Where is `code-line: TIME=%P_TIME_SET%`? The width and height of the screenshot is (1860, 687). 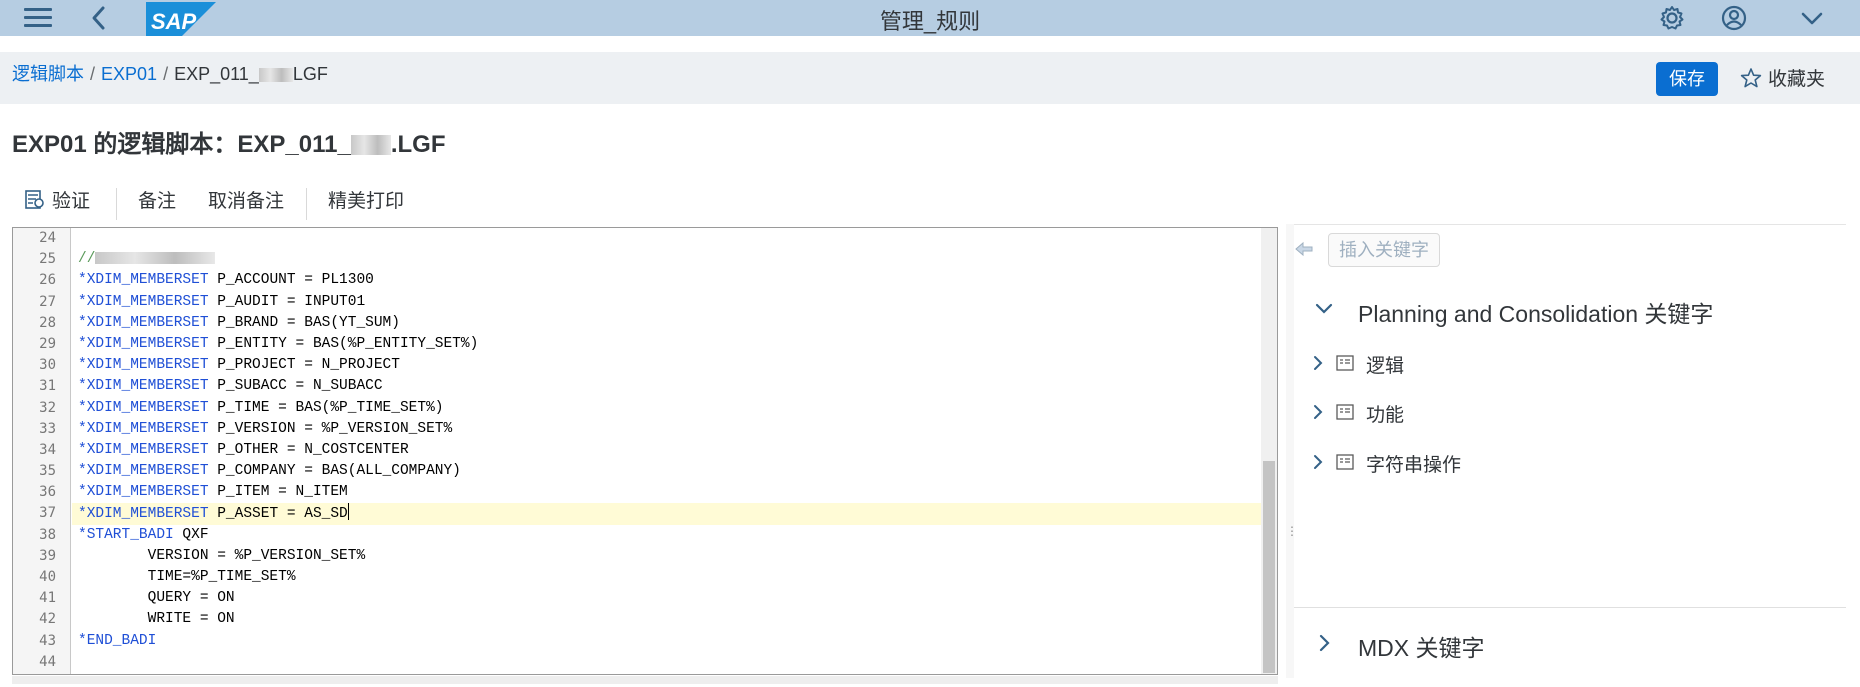
code-line: TIME=%P_TIME_SET% is located at coordinates (666, 577).